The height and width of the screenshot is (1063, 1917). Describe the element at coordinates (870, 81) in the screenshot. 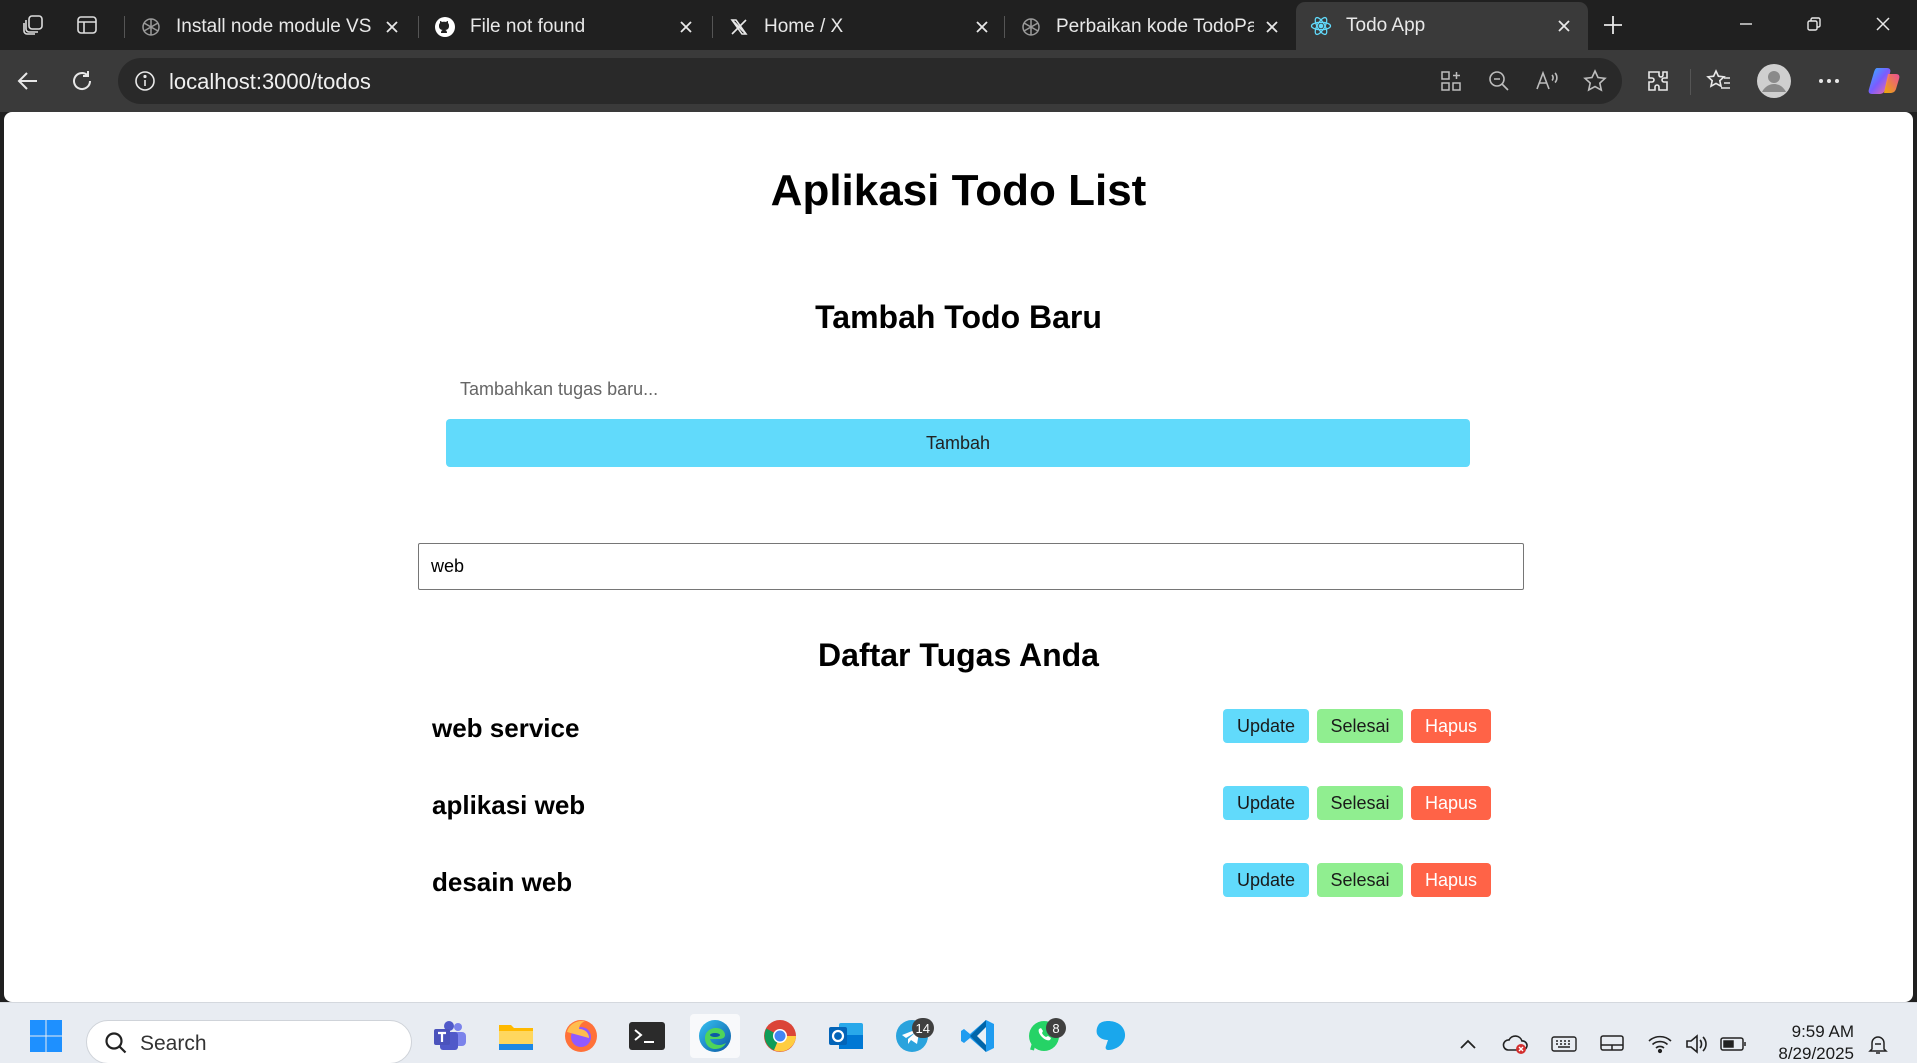

I see `address-bar: localhost:3000/todos` at that location.